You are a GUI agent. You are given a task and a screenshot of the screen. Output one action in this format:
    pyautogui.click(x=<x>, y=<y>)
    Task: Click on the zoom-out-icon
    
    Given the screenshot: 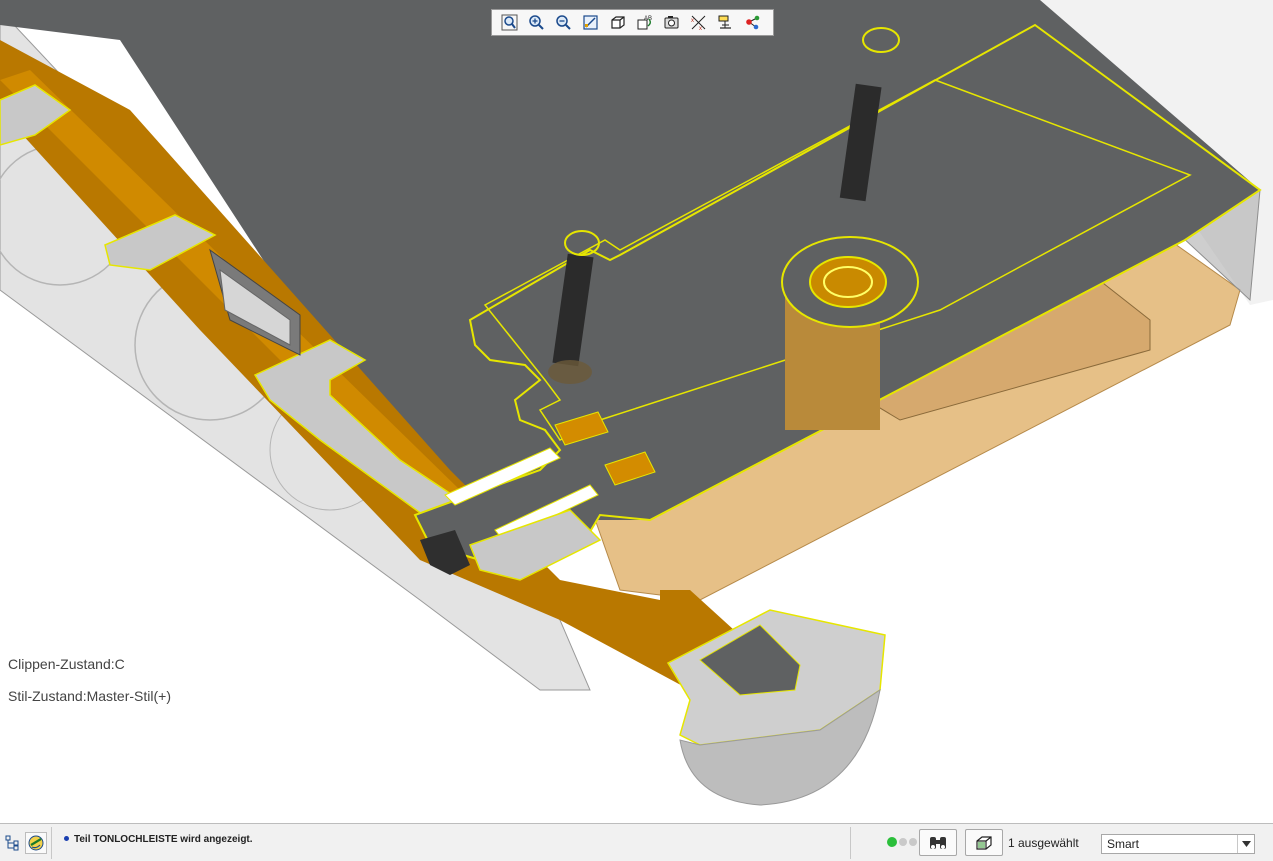 What is the action you would take?
    pyautogui.click(x=563, y=22)
    